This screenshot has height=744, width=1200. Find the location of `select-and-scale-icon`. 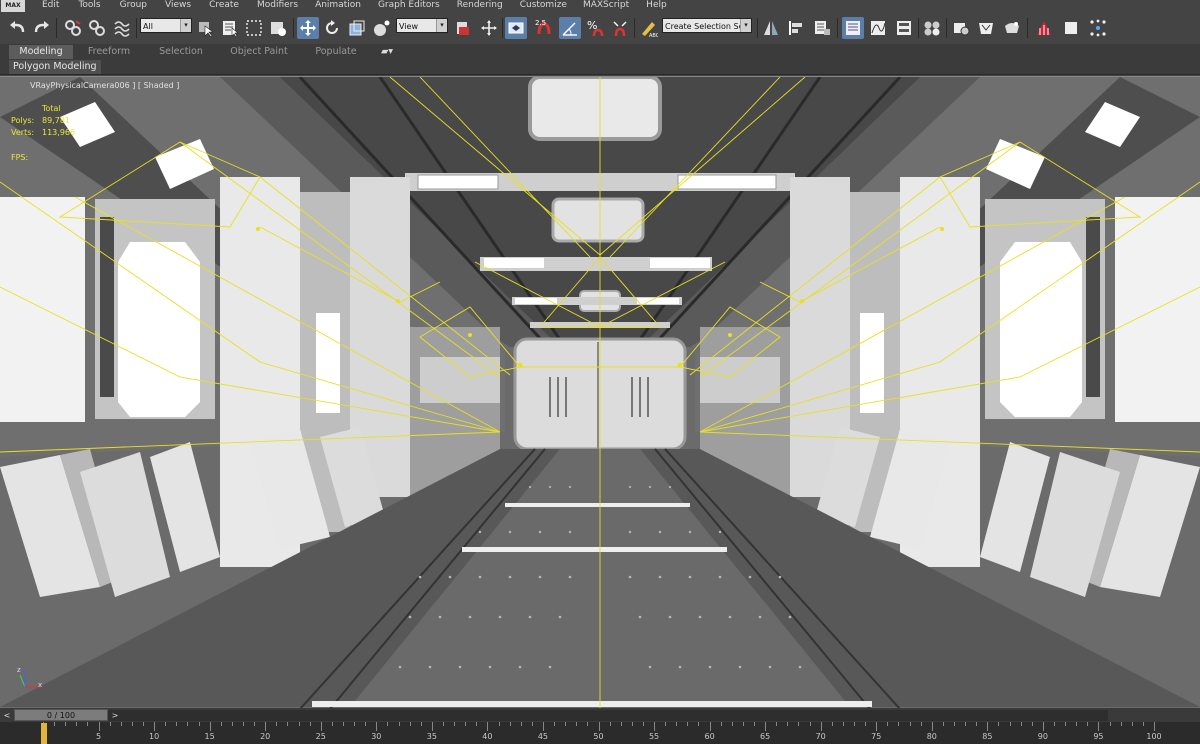

select-and-scale-icon is located at coordinates (357, 28).